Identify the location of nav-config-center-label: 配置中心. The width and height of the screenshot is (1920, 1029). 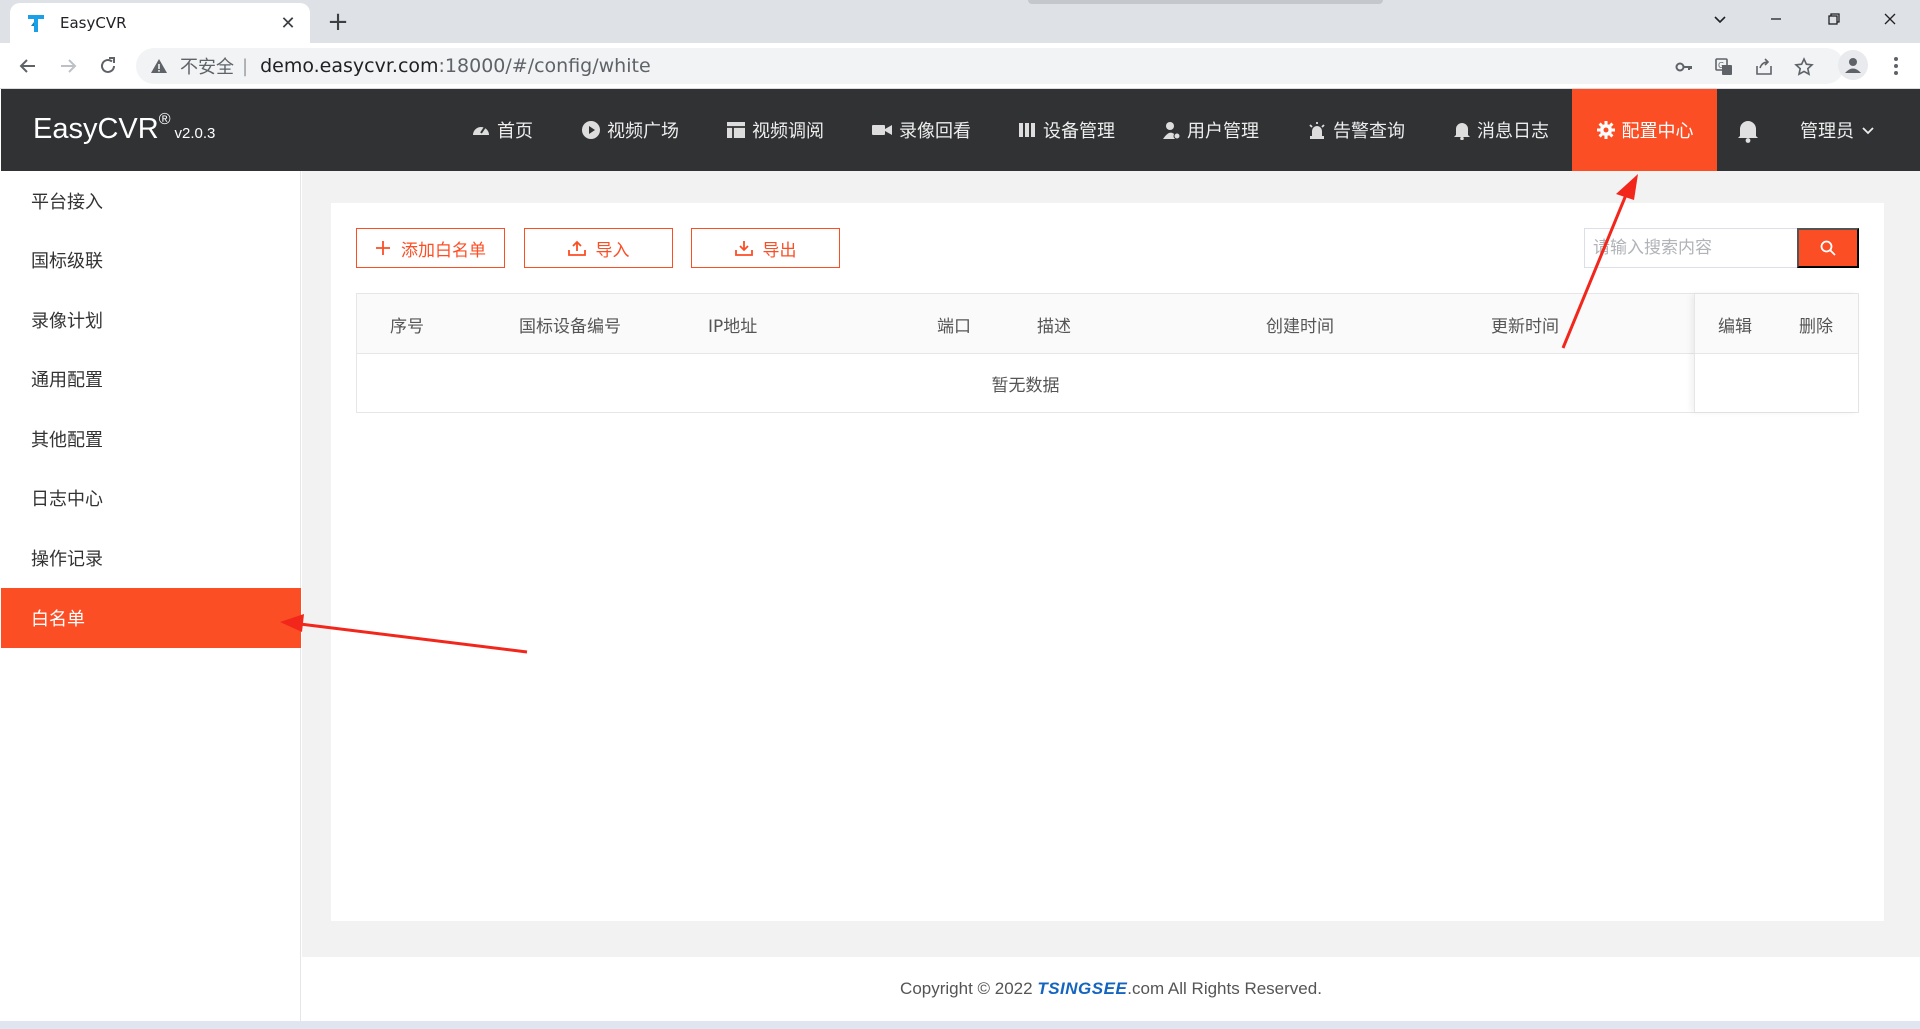
(1657, 131).